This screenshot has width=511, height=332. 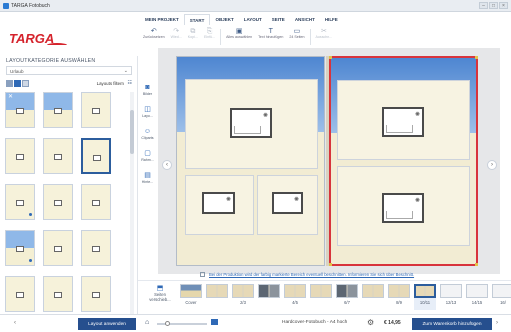 I want to click on minimize-icon: –, so click(x=483, y=5).